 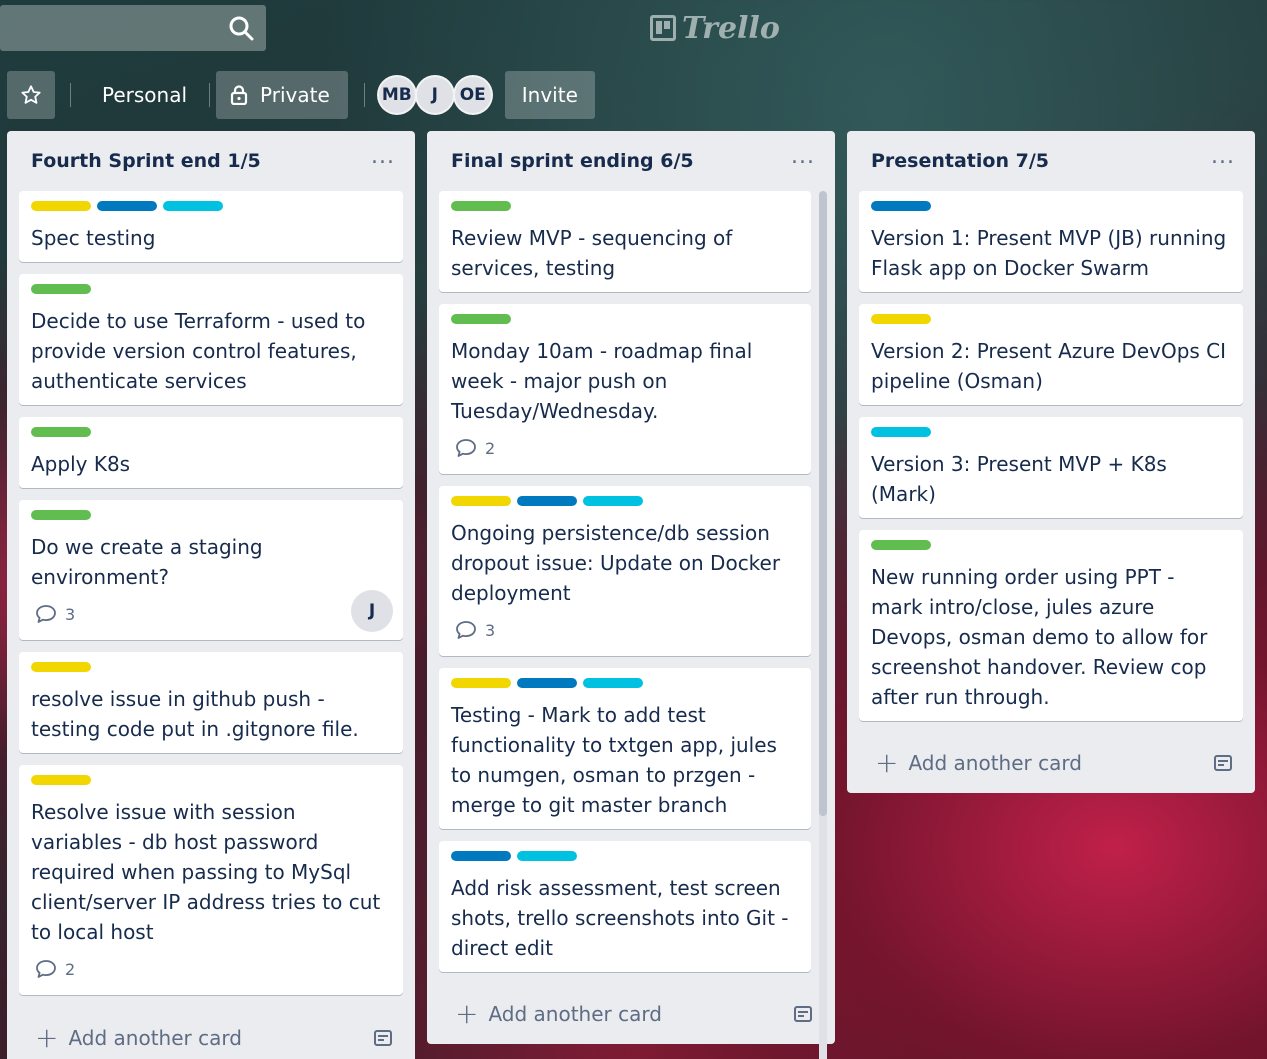 What do you see at coordinates (31, 95) in the screenshot?
I see `star-button` at bounding box center [31, 95].